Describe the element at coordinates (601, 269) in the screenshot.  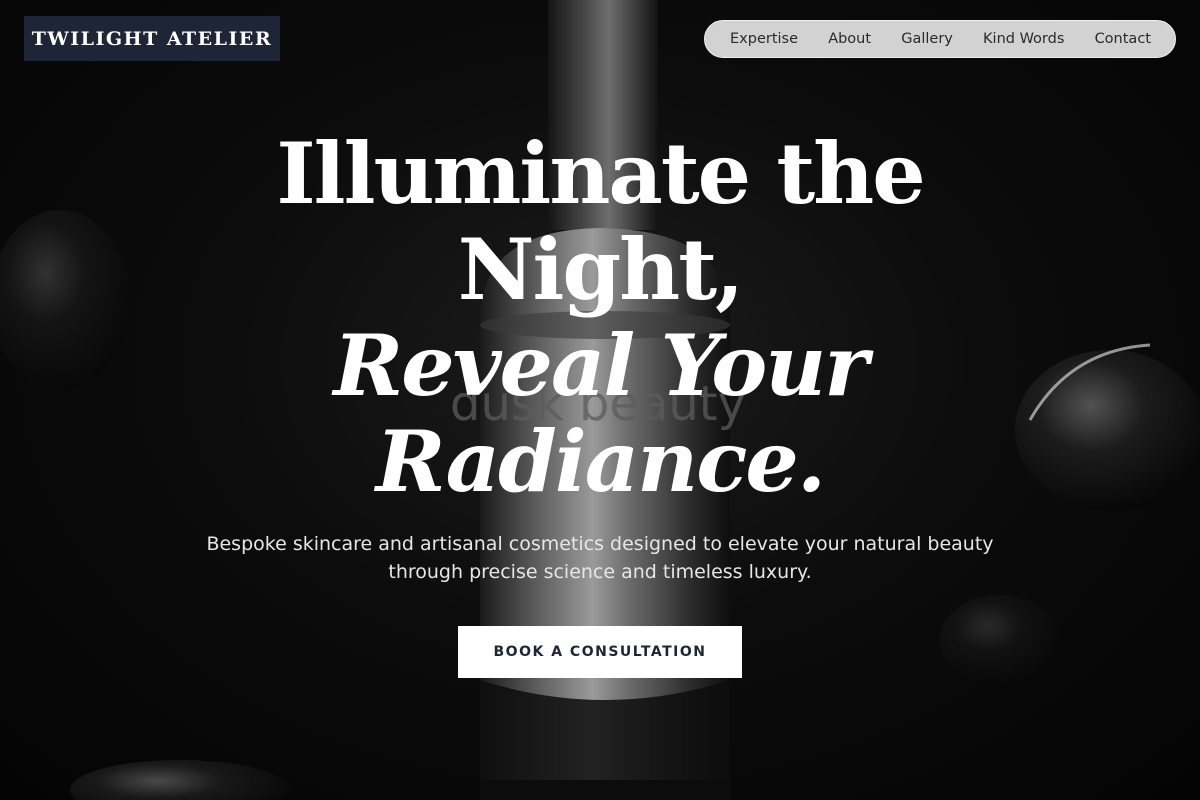
I see `headline-line-2: Night,` at that location.